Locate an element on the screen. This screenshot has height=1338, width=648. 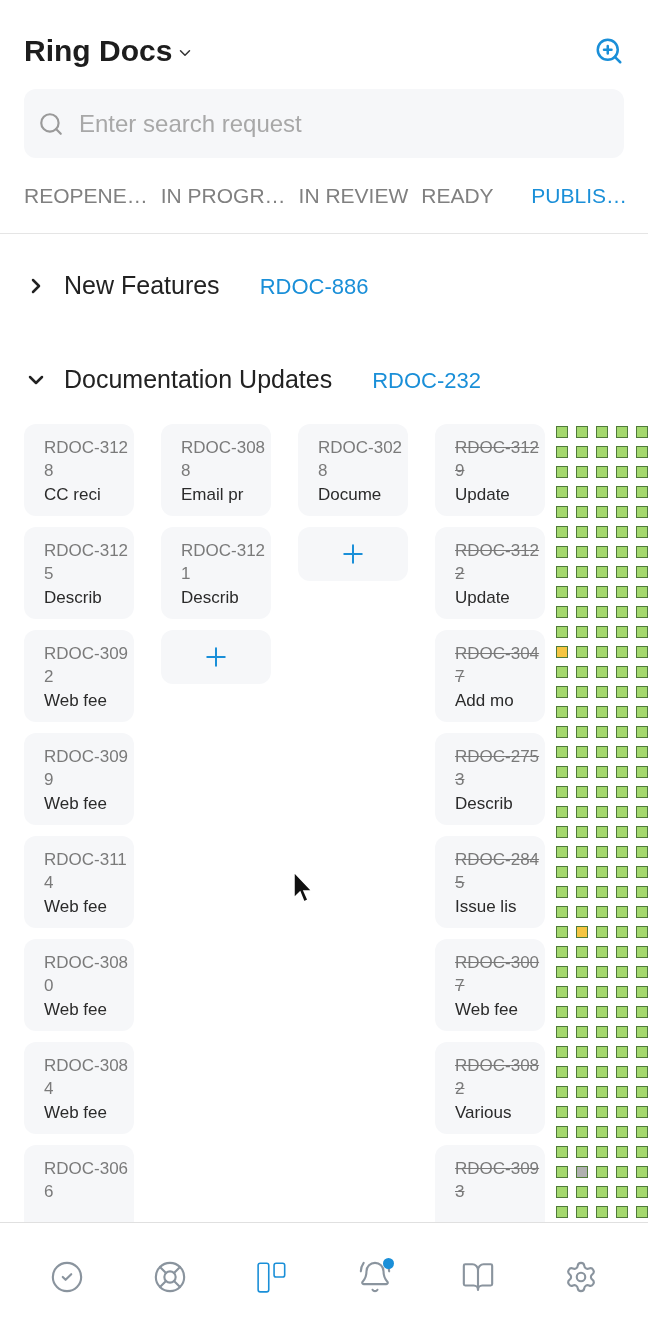
issue-card: RDOC-3080 Web fee is located at coordinates (79, 985).